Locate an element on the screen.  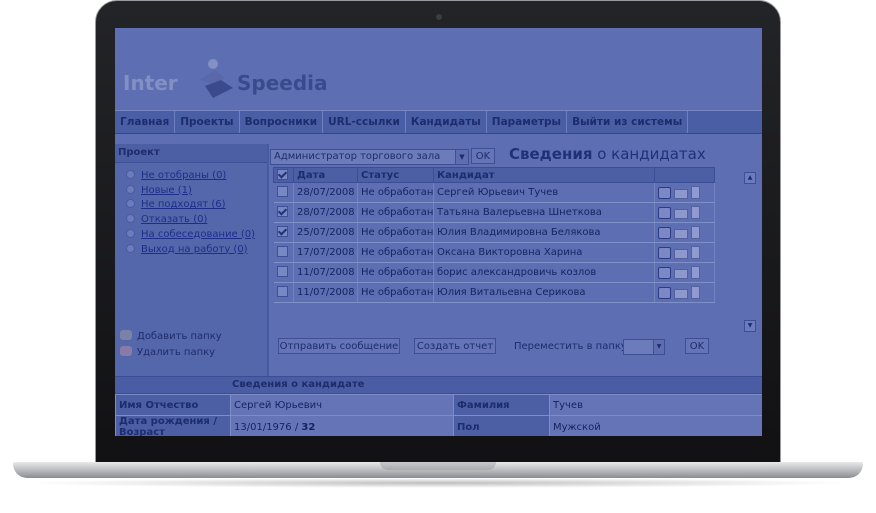
folder-item: Не отобраны (0) is located at coordinates (191, 176).